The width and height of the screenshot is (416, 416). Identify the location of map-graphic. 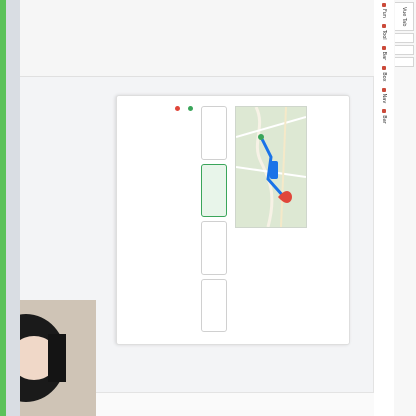
(271, 167).